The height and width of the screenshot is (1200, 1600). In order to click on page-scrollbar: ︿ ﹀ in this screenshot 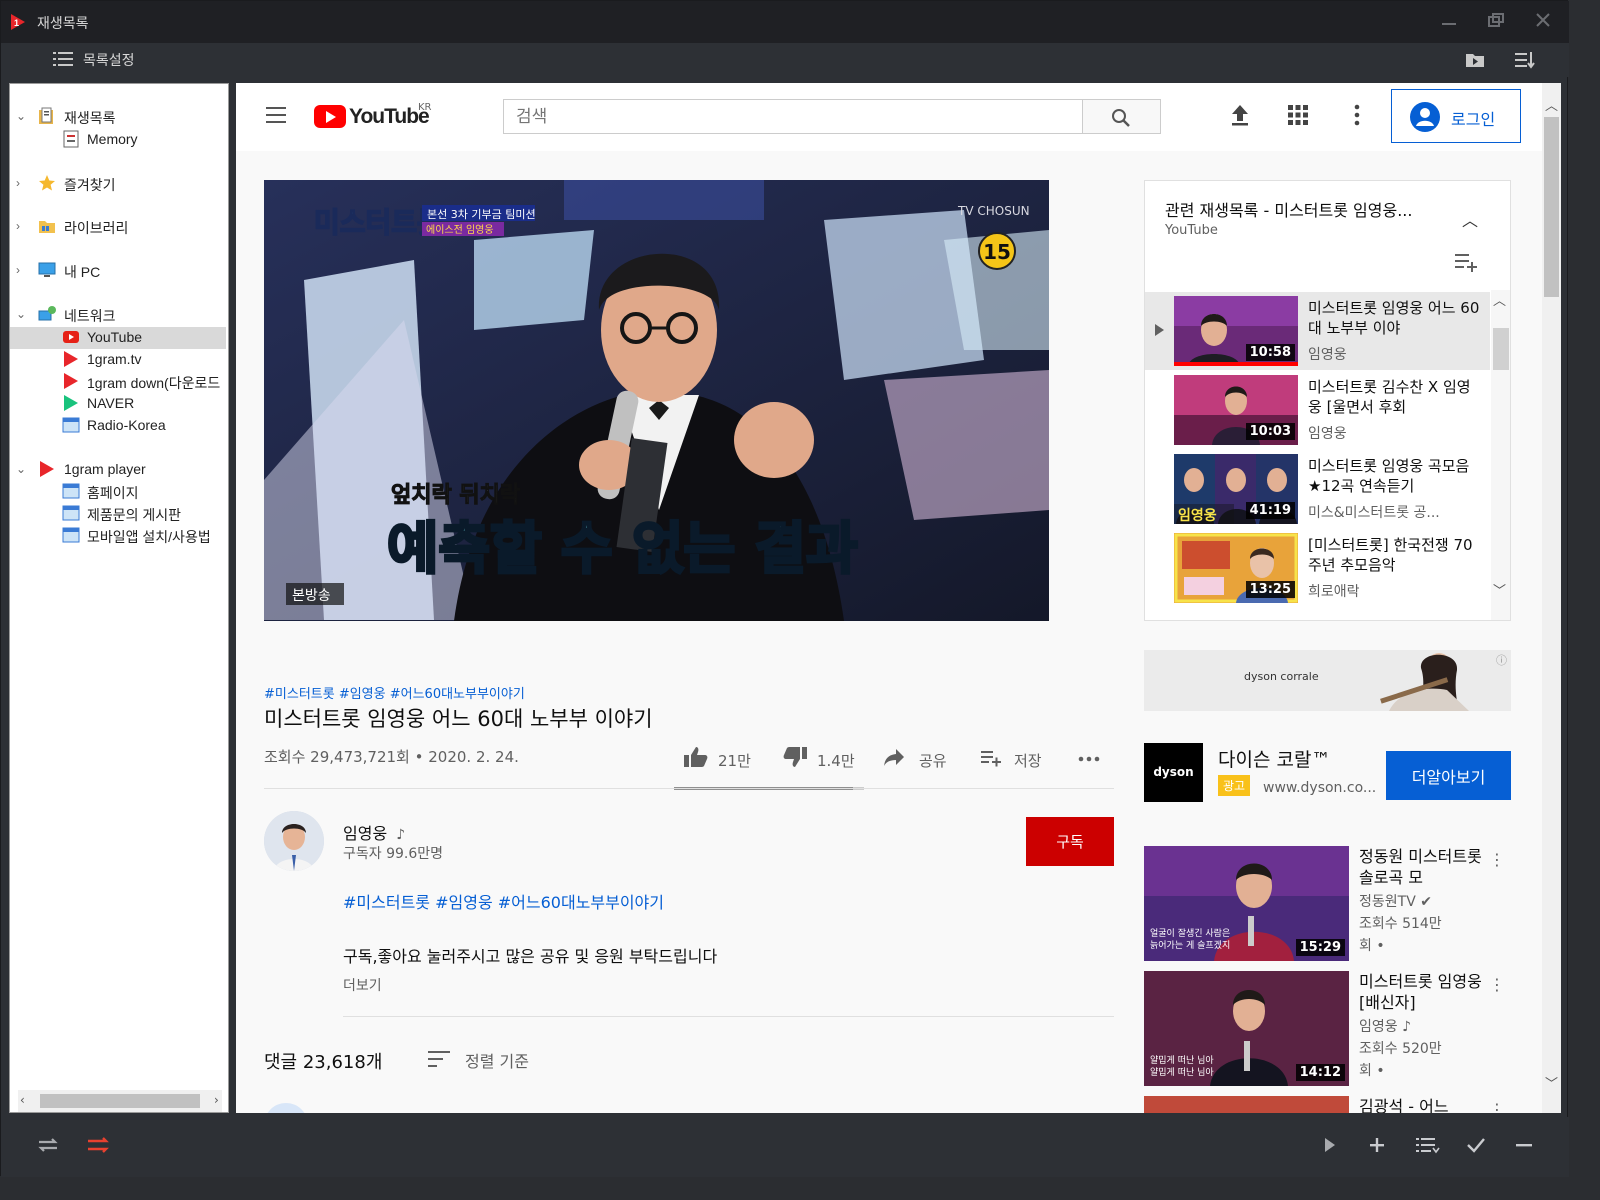, I will do `click(1551, 598)`.